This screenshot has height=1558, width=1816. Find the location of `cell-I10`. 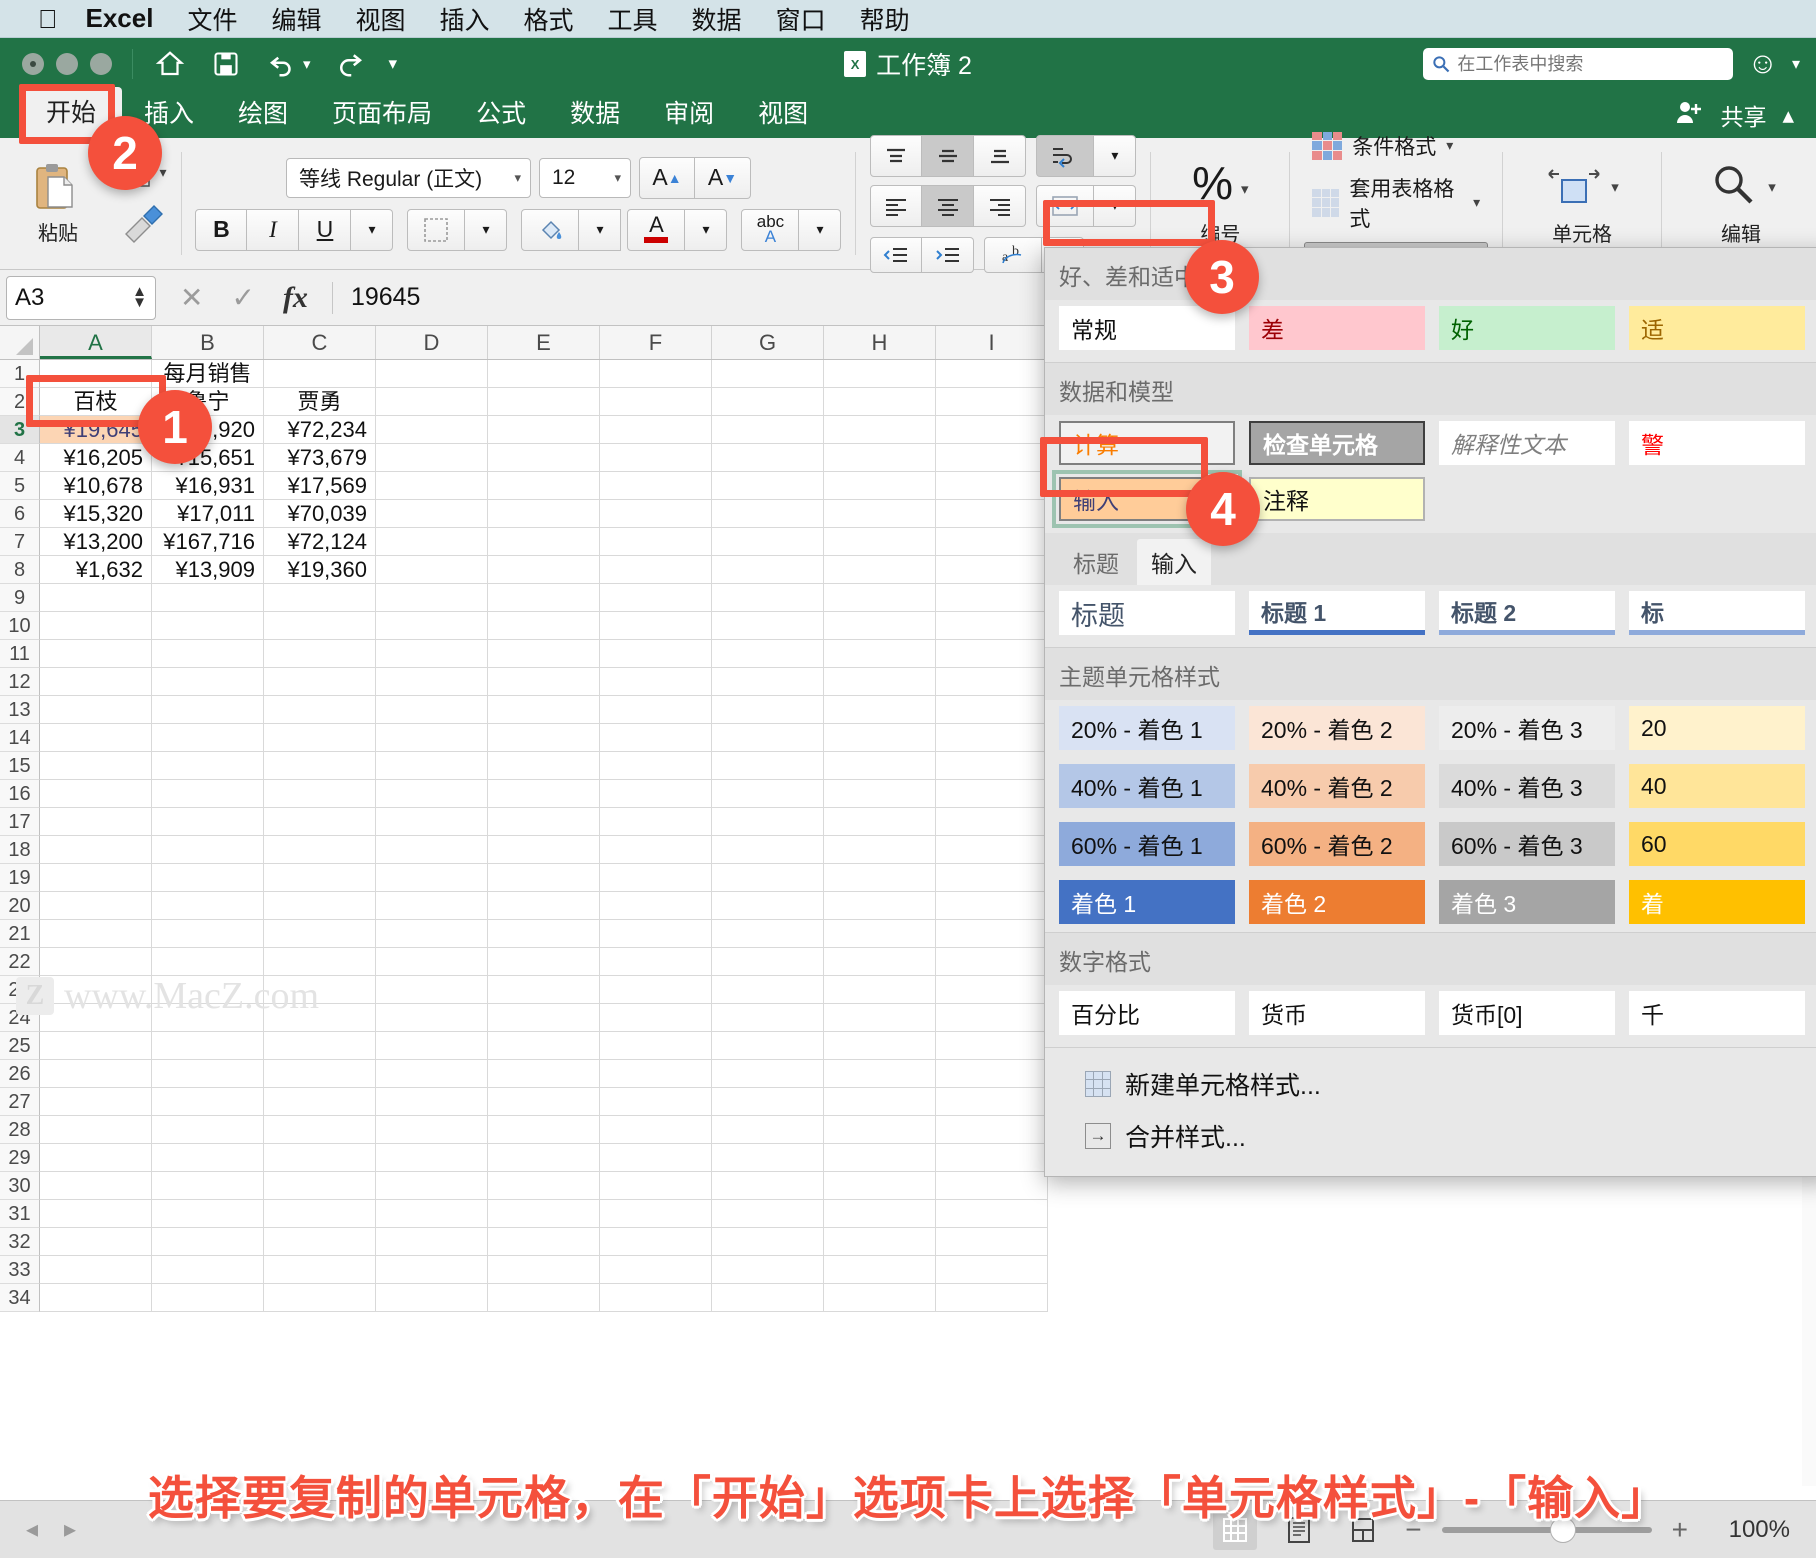

cell-I10 is located at coordinates (992, 626).